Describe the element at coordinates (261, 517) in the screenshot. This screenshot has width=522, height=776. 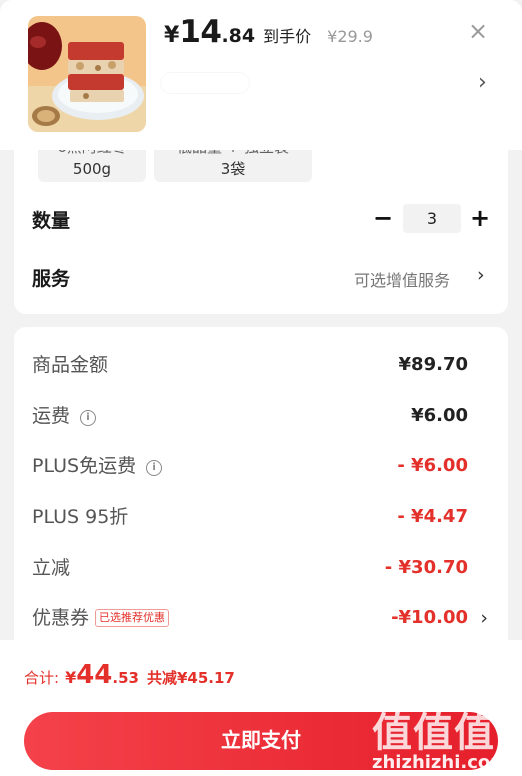
I see `detail-row-plus-discount: PLUS 95折 - ¥4.47` at that location.